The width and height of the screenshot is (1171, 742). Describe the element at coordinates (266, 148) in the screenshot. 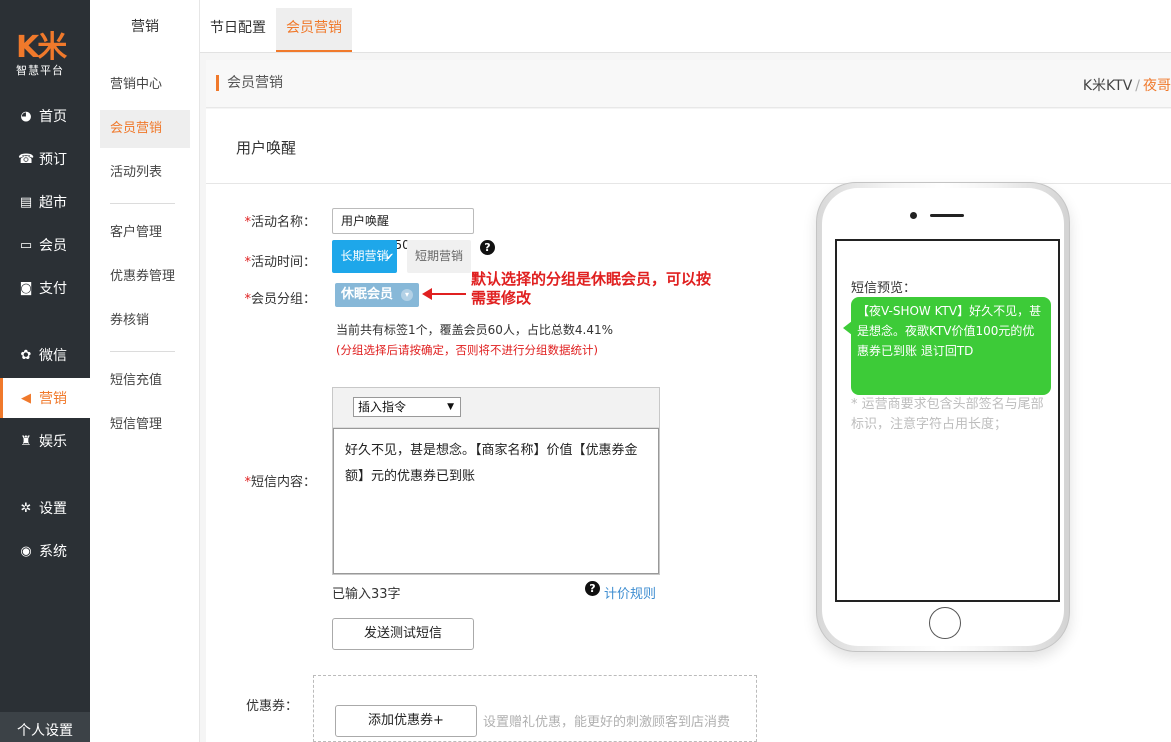

I see `page-title: 用户唤醒` at that location.